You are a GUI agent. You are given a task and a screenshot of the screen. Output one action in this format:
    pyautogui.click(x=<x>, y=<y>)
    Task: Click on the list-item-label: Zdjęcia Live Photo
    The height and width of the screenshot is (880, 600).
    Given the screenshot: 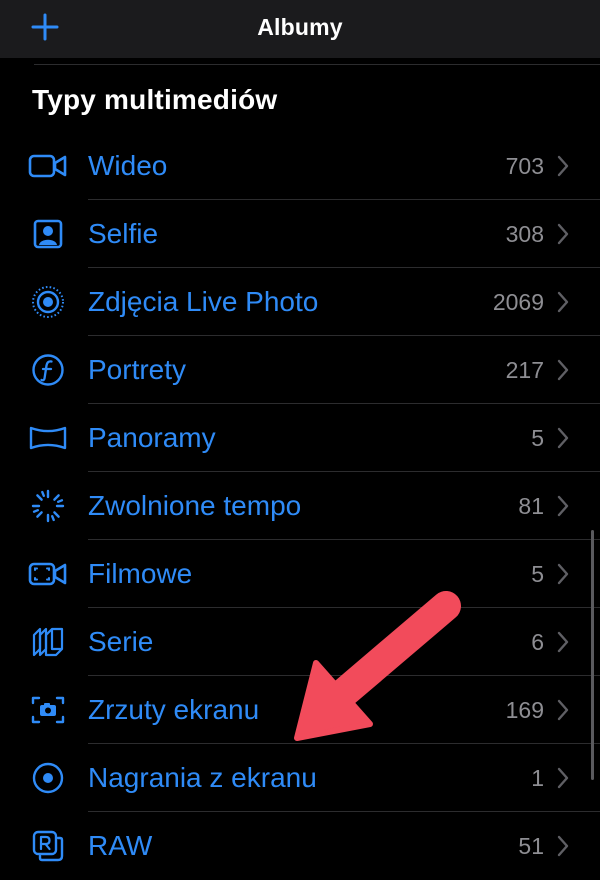 What is the action you would take?
    pyautogui.click(x=203, y=301)
    